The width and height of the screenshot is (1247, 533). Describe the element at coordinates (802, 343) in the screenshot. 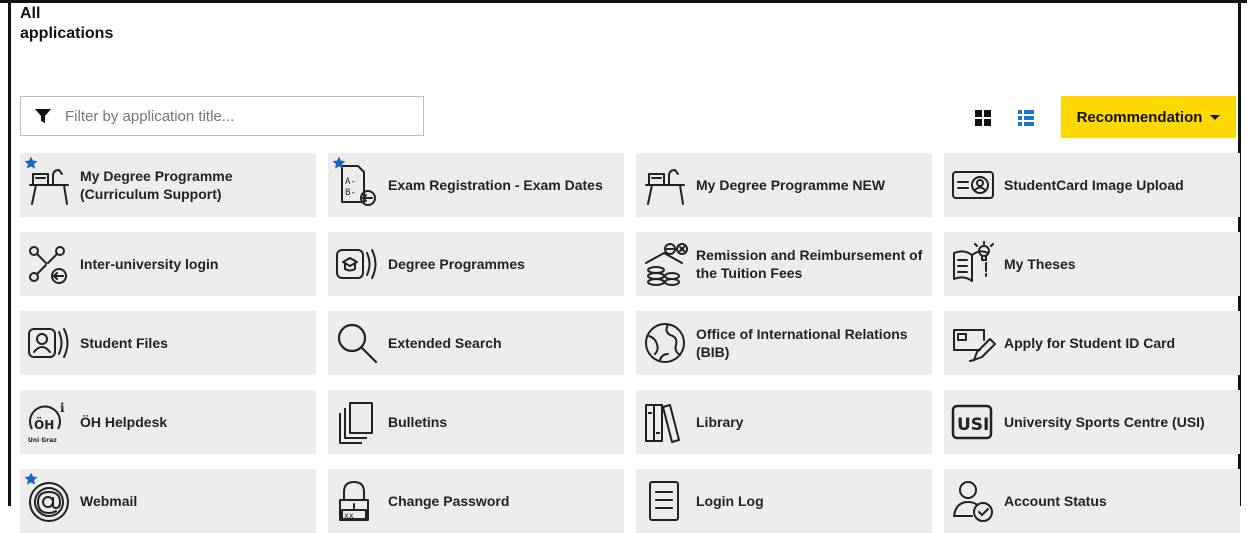

I see `app-label: Office of International Relations (BIB)` at that location.